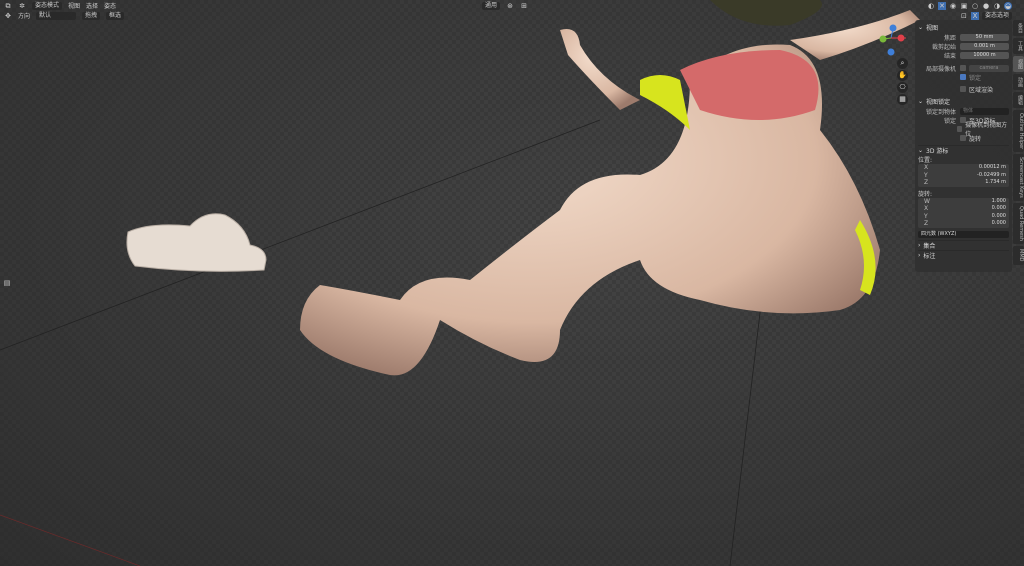 The height and width of the screenshot is (566, 1024). I want to click on annotations-section-header: › 标注, so click(963, 254).